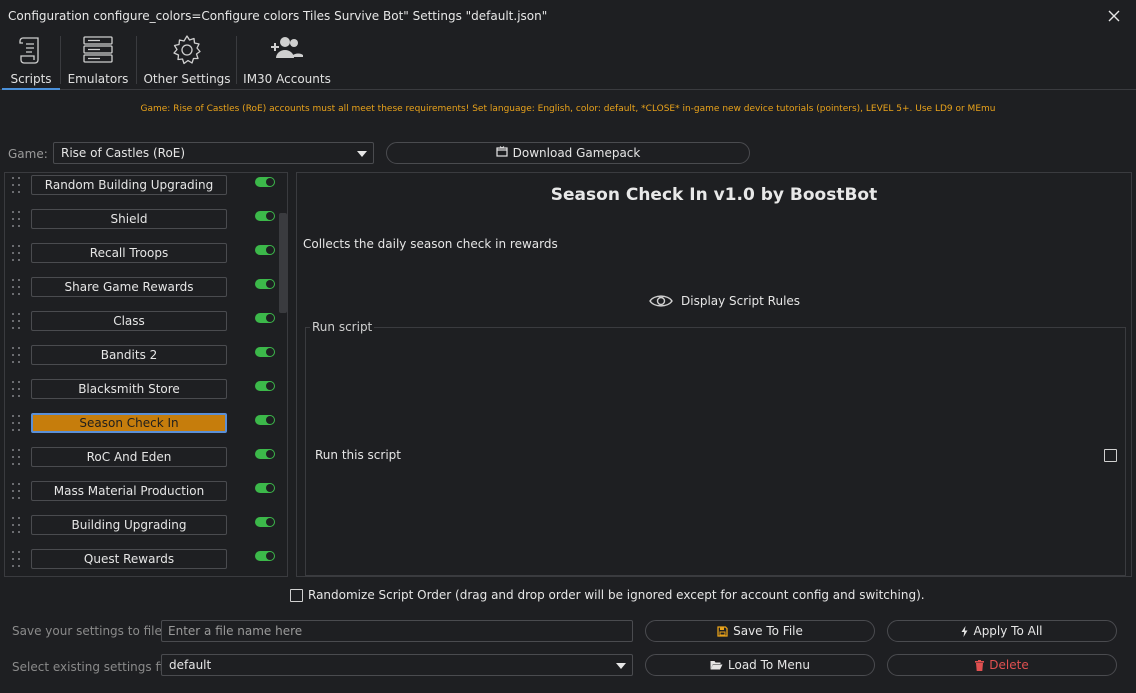  I want to click on script-button: Recall Troops, so click(129, 253).